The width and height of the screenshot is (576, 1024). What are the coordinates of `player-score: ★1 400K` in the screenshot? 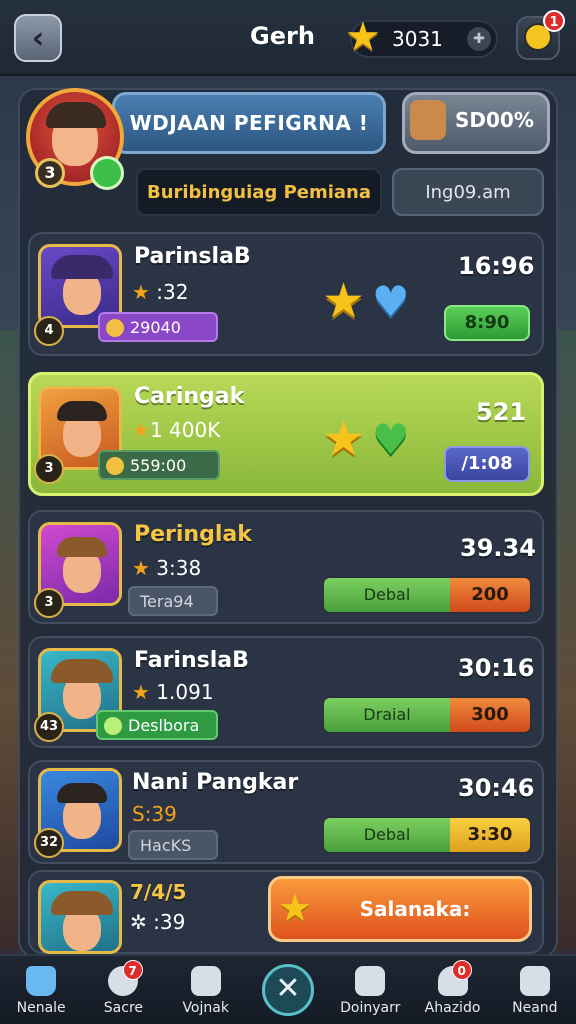 It's located at (176, 430).